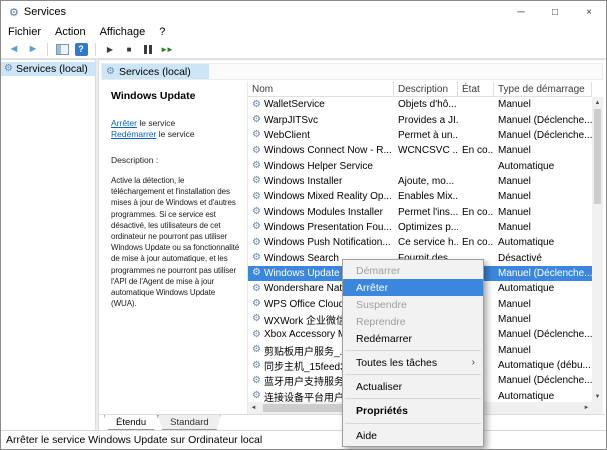  Describe the element at coordinates (303, 181) in the screenshot. I see `service-name: Windows Installer` at that location.